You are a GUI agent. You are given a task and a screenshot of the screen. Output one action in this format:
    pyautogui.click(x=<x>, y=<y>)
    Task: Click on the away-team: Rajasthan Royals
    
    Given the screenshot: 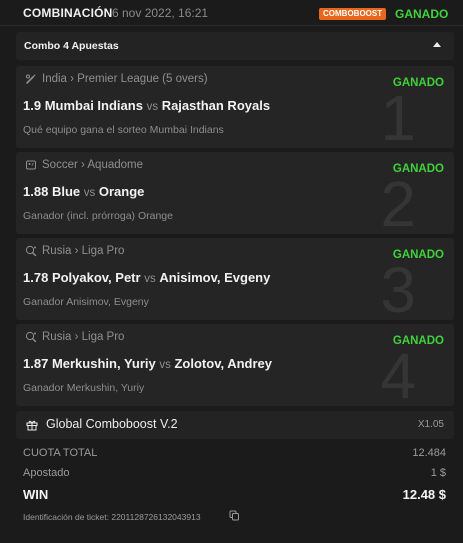 What is the action you would take?
    pyautogui.click(x=216, y=105)
    